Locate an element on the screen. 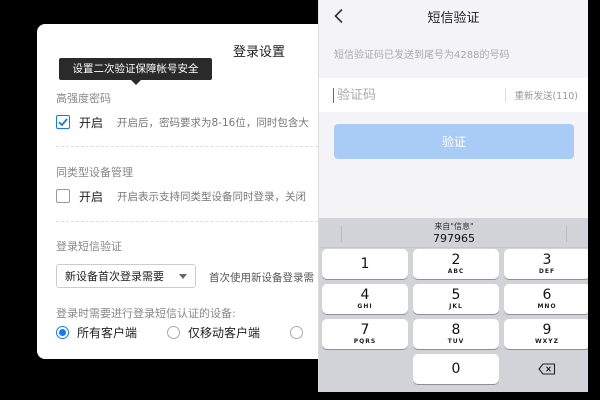  key-letters: PQRS is located at coordinates (365, 341).